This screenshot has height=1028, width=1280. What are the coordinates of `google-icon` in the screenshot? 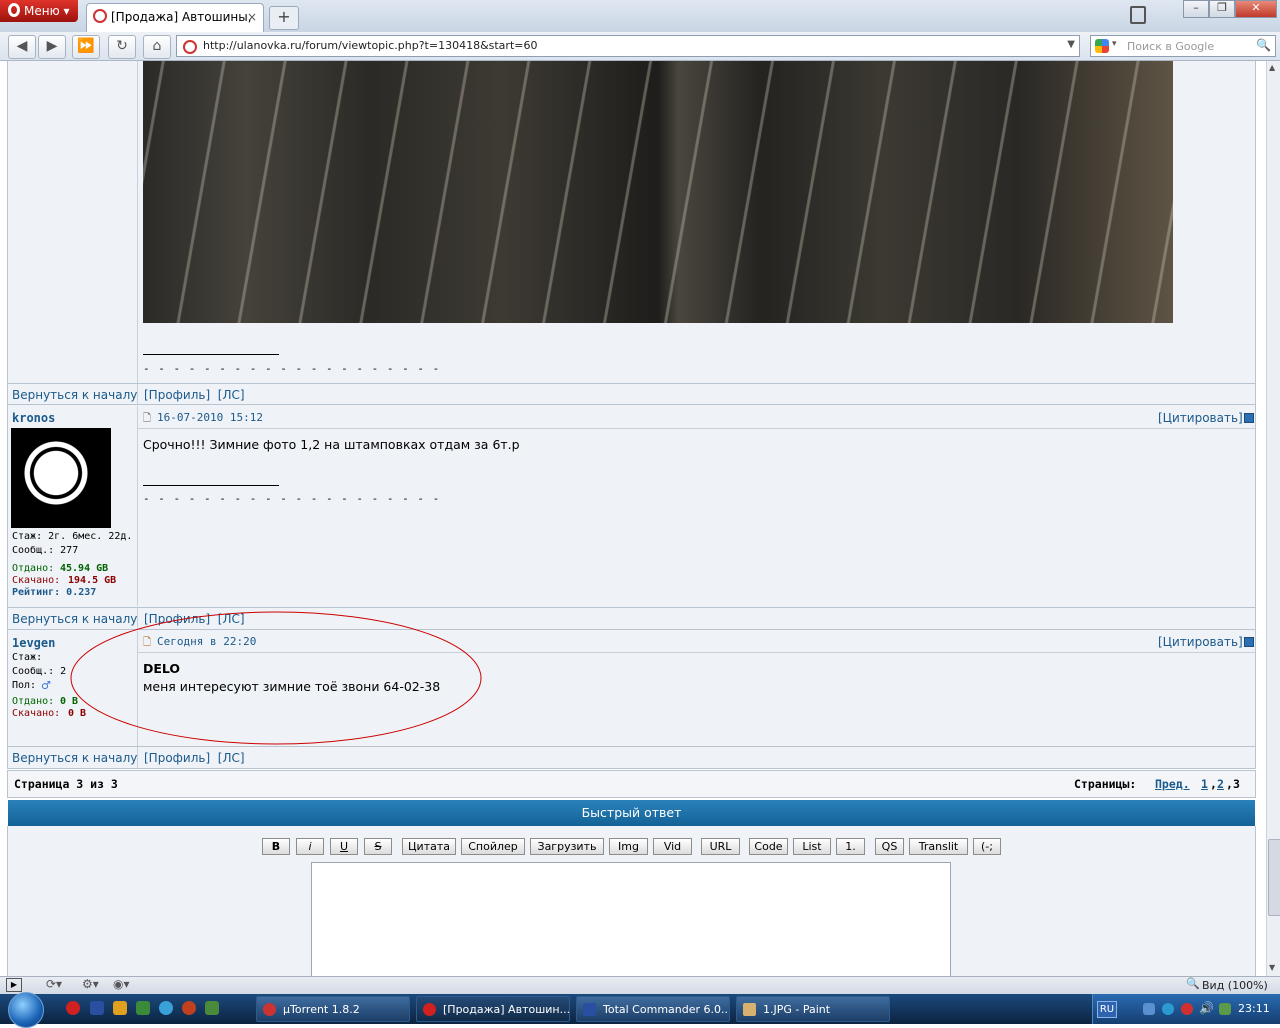 It's located at (1102, 46).